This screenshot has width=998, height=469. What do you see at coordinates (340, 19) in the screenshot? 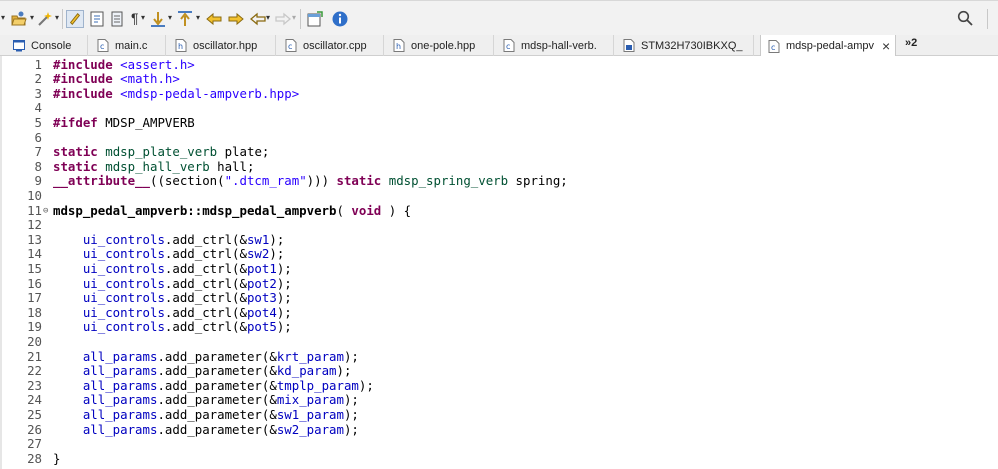
I see `info-icon` at bounding box center [340, 19].